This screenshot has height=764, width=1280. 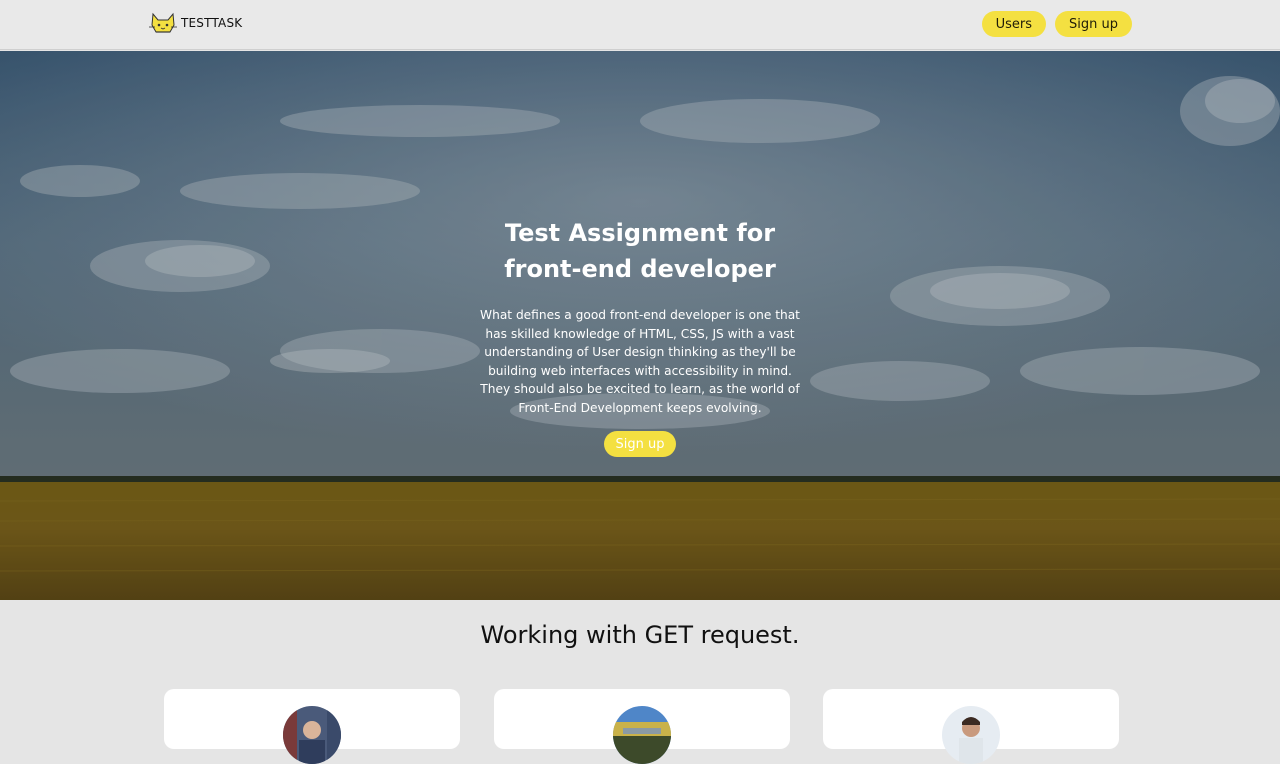 I want to click on users-section-title: Working with GET request., so click(x=640, y=635).